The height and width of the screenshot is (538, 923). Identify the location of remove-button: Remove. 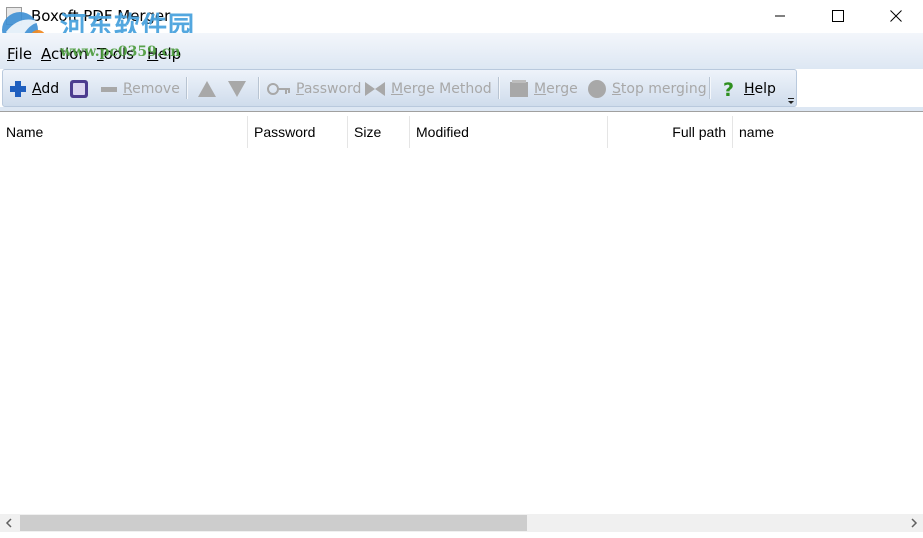
(140, 89).